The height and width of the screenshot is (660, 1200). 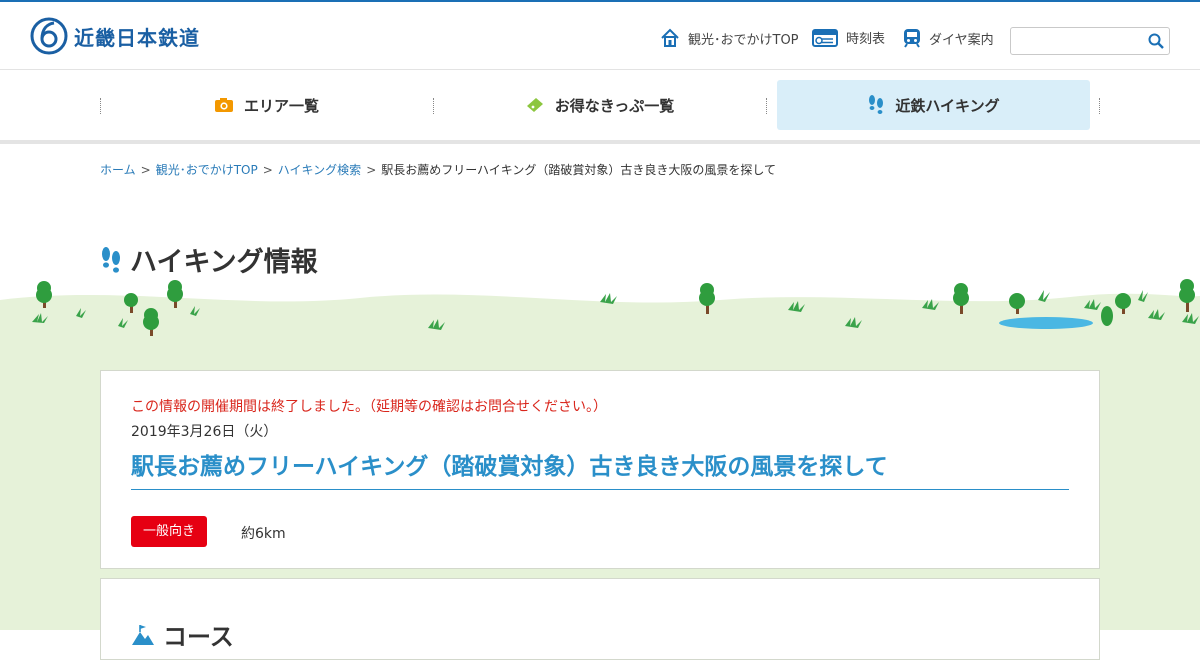 I want to click on search-box, so click(x=1090, y=41).